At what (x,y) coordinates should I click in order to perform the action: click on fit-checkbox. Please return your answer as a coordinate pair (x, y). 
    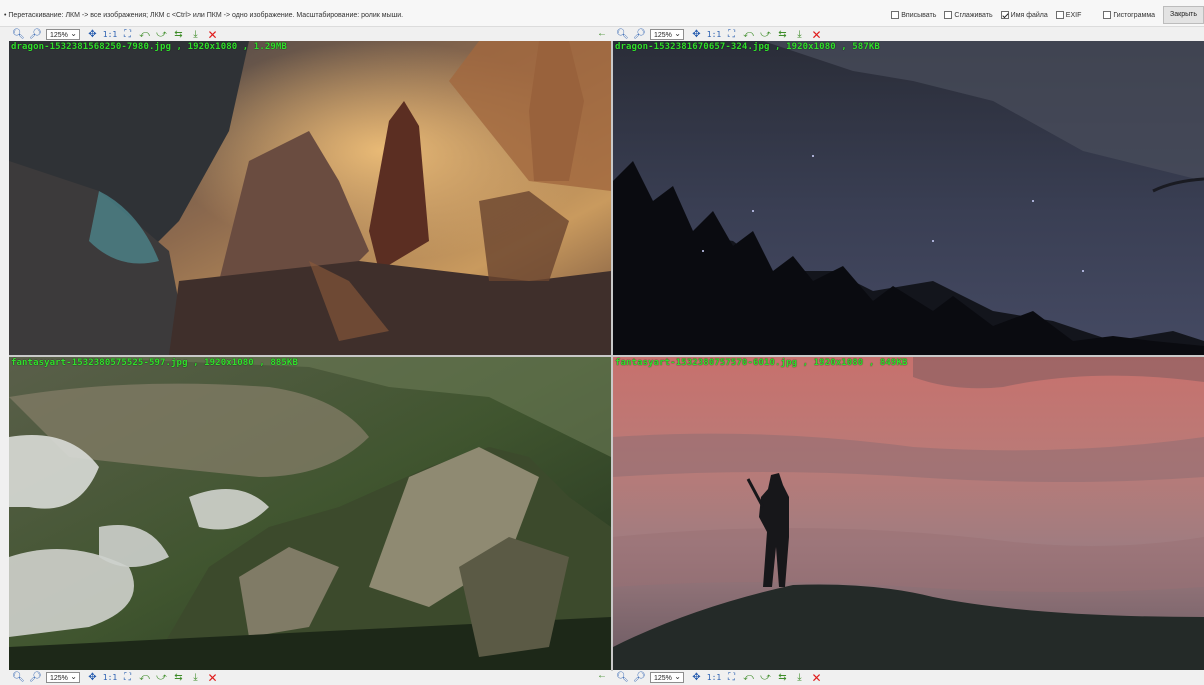
    Looking at the image, I should click on (895, 15).